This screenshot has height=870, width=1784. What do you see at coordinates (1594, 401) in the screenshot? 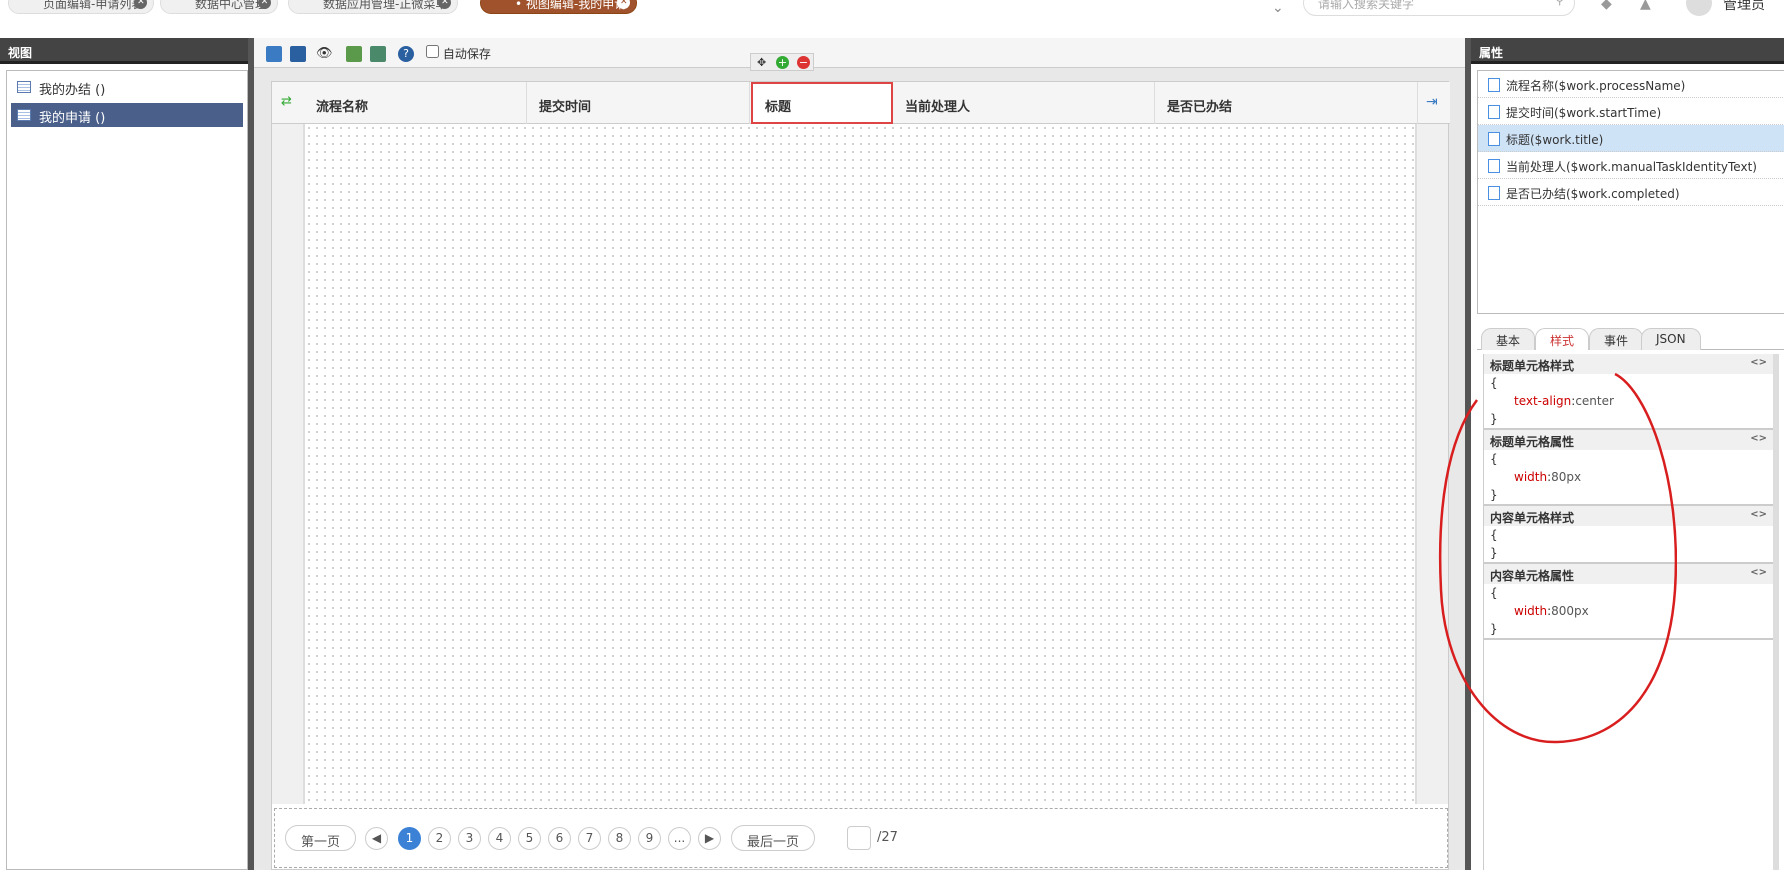
I see `css-value: center` at bounding box center [1594, 401].